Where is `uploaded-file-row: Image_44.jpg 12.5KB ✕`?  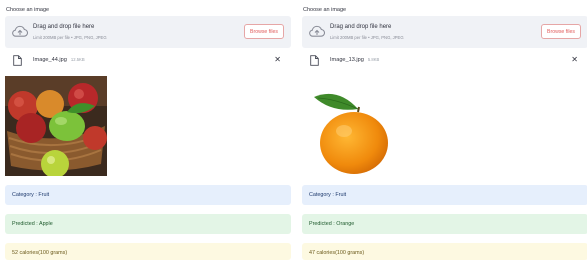 uploaded-file-row: Image_44.jpg 12.5KB ✕ is located at coordinates (148, 61).